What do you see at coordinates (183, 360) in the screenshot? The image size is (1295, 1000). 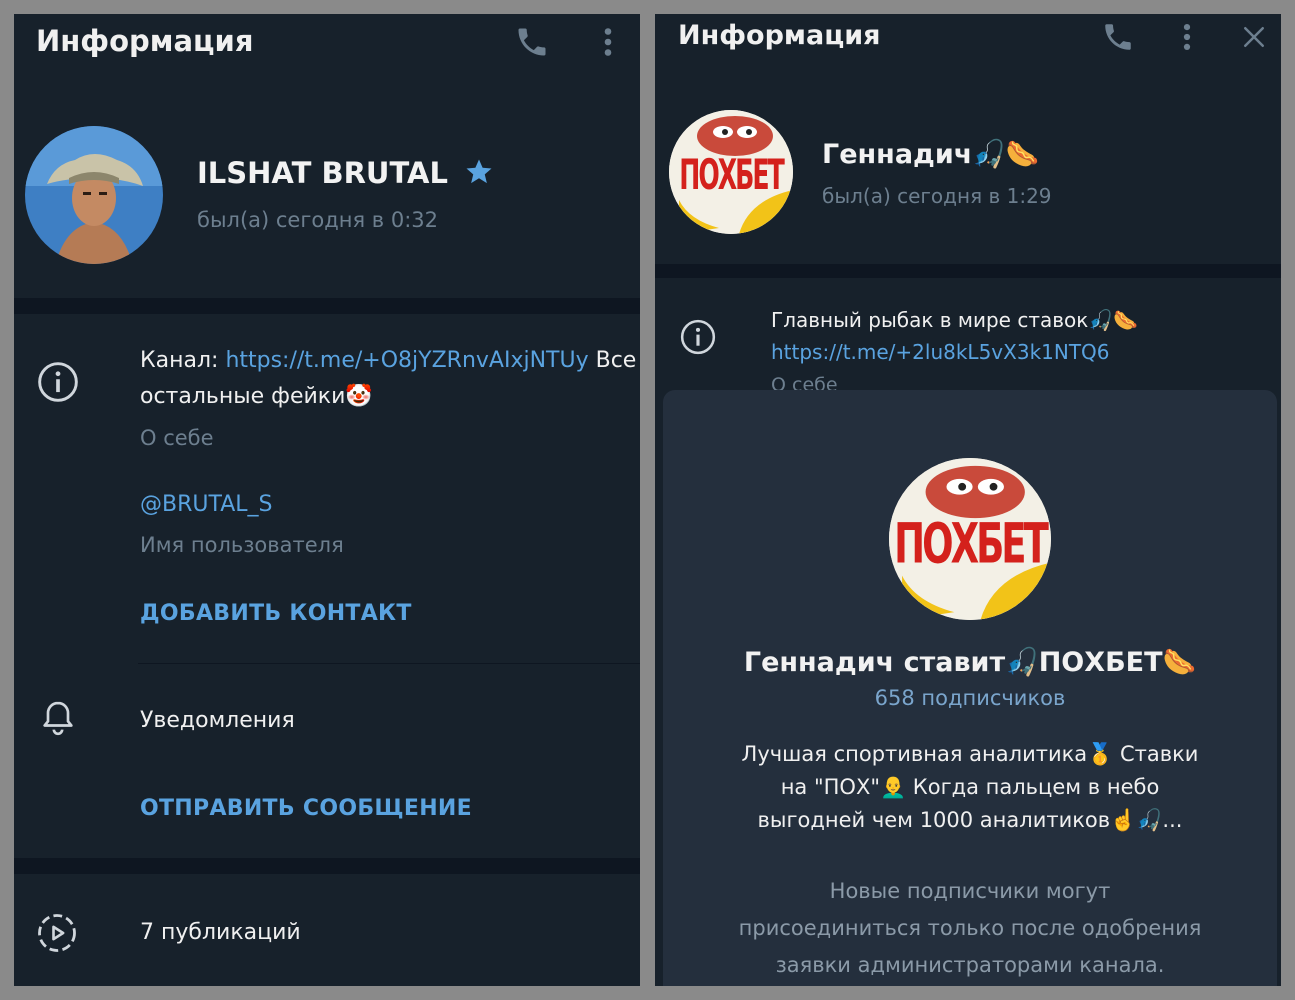 I see `bio-prefix: Канал:` at bounding box center [183, 360].